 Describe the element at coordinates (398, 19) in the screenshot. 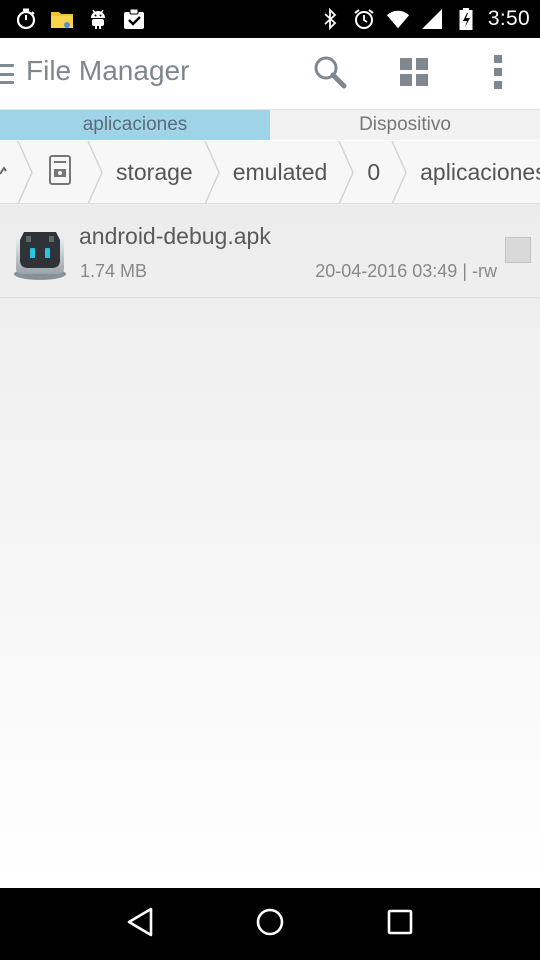

I see `wifi-icon` at that location.